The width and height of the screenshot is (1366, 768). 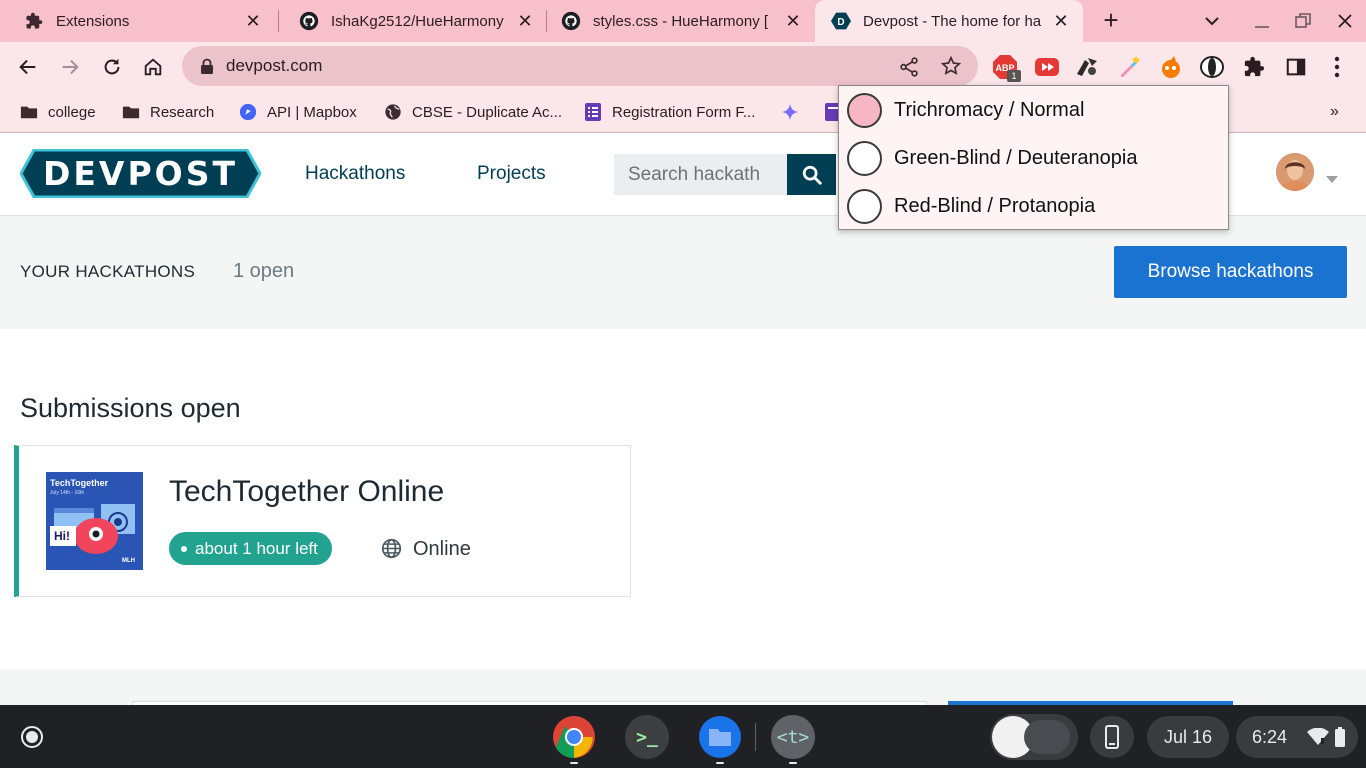 I want to click on holding-space-tray, so click(x=1034, y=737).